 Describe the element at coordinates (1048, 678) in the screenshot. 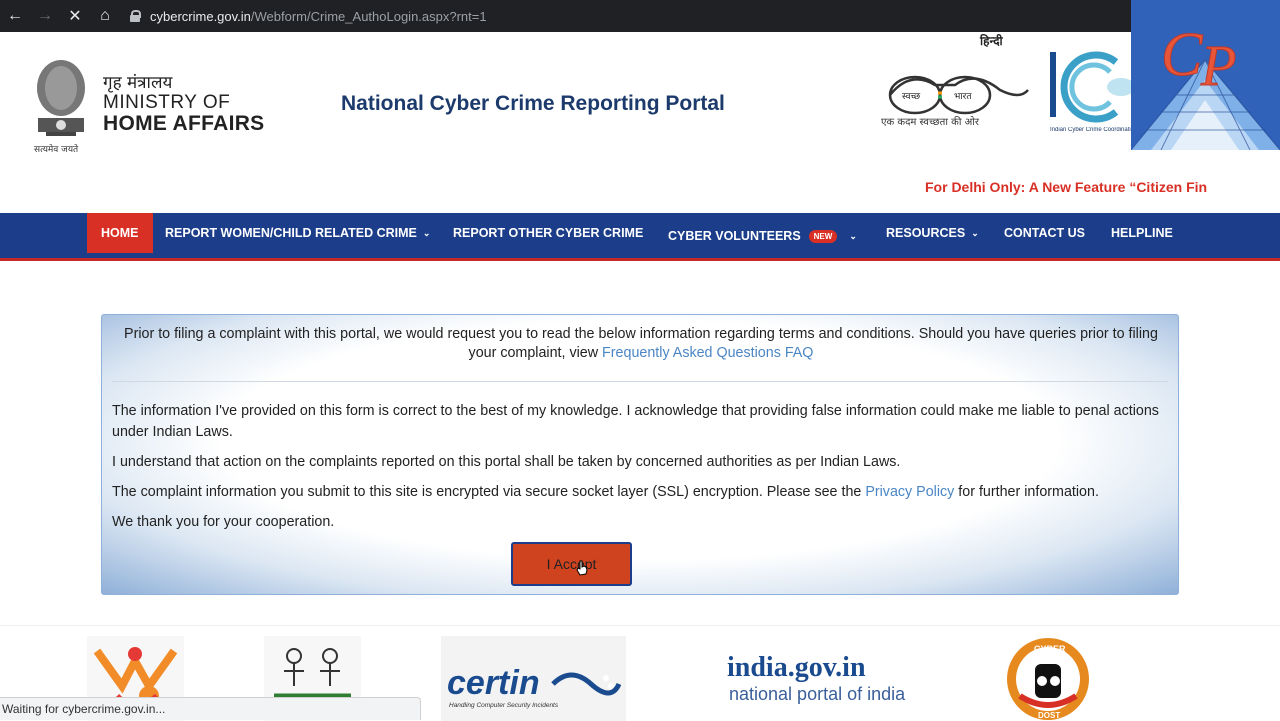

I see `cyber-dost-logo: CYBER DOST` at that location.